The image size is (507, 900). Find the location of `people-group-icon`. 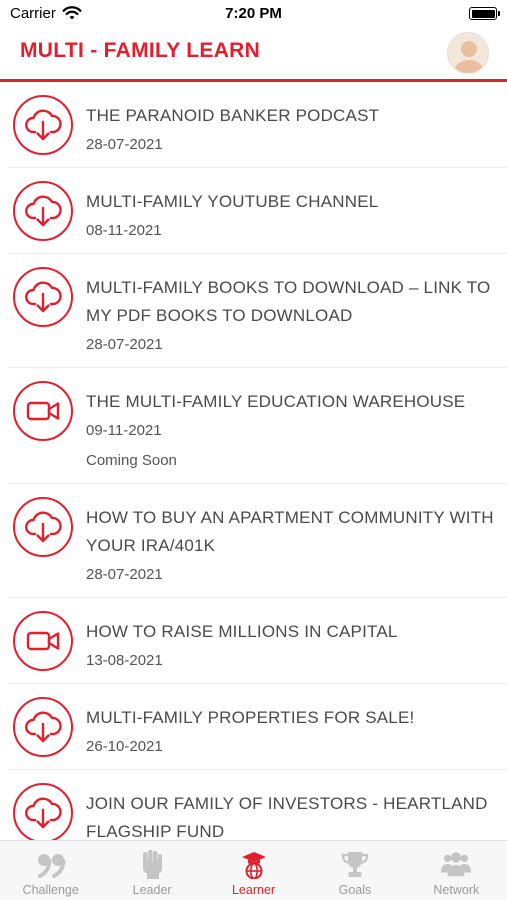

people-group-icon is located at coordinates (456, 864).